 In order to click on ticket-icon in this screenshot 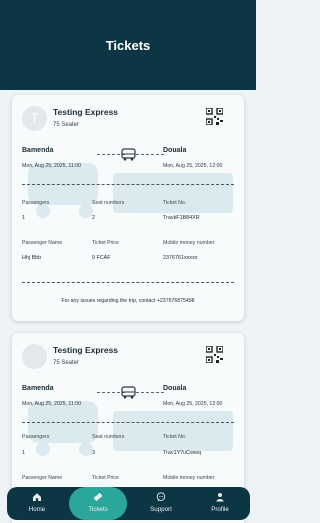, I will do `click(98, 497)`.